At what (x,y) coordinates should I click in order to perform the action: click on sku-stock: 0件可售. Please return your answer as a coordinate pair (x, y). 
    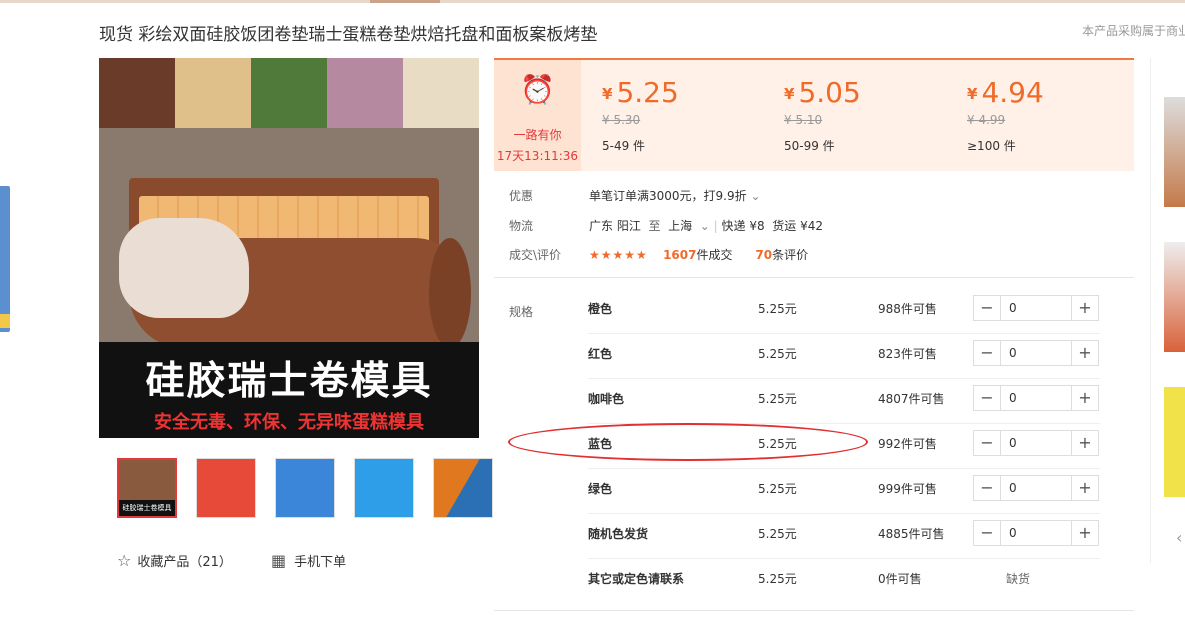
    Looking at the image, I should click on (900, 579).